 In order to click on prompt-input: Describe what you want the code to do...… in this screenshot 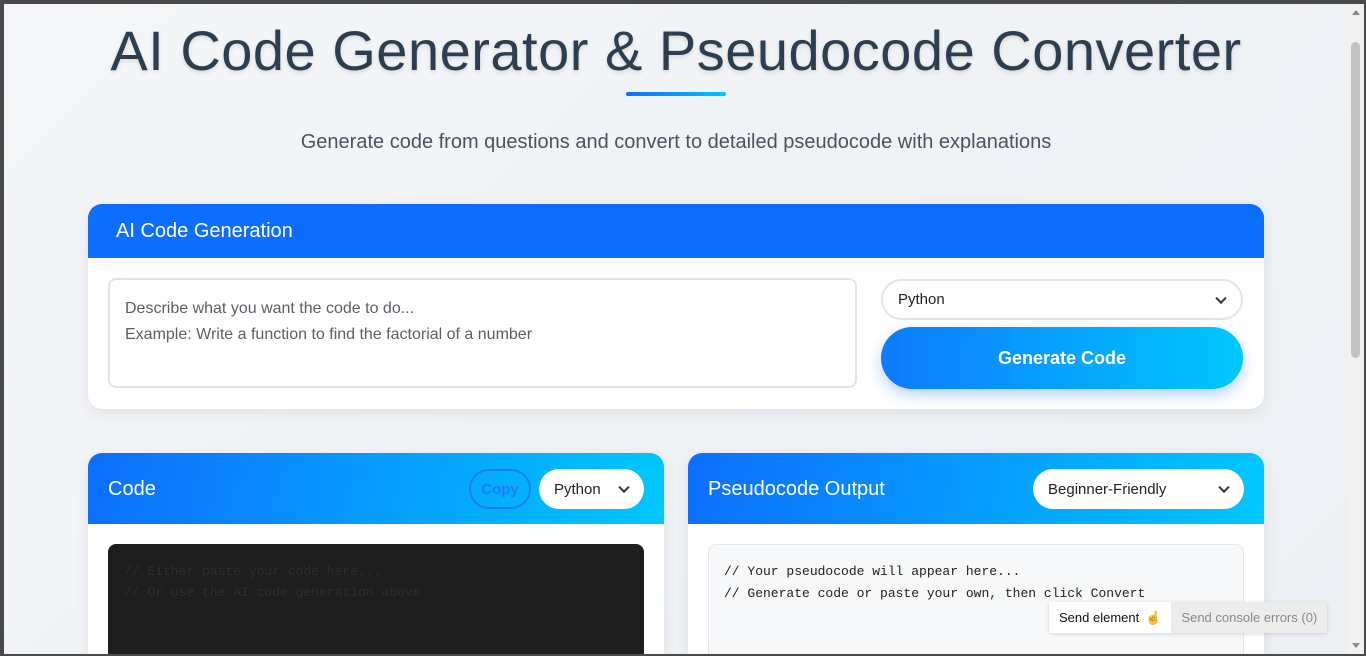, I will do `click(482, 333)`.